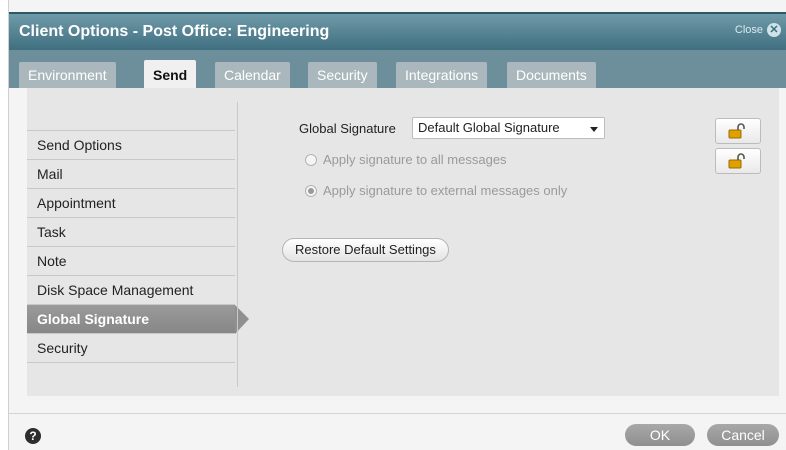 The image size is (786, 450). Describe the element at coordinates (131, 289) in the screenshot. I see `nav-item-disk-space-management: Disk Space Management` at that location.